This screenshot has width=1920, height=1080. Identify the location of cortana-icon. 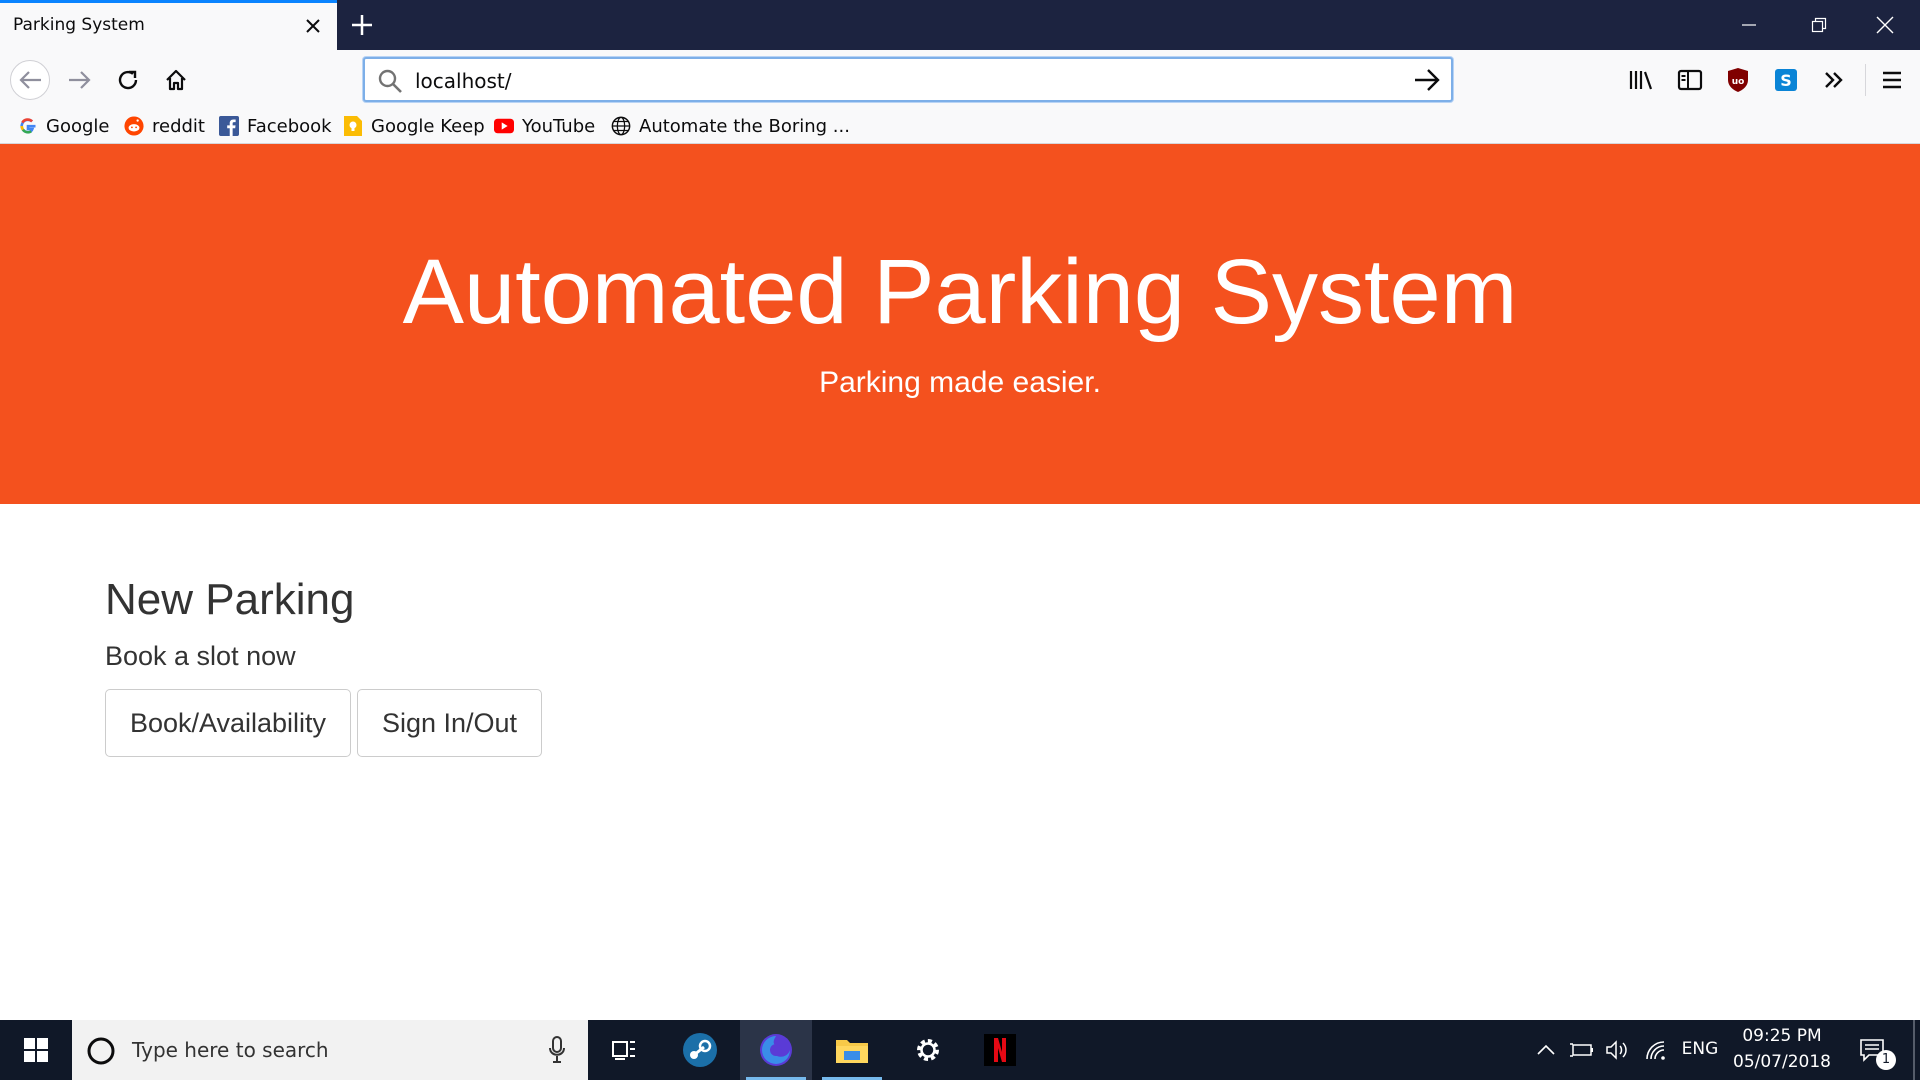
(101, 1051).